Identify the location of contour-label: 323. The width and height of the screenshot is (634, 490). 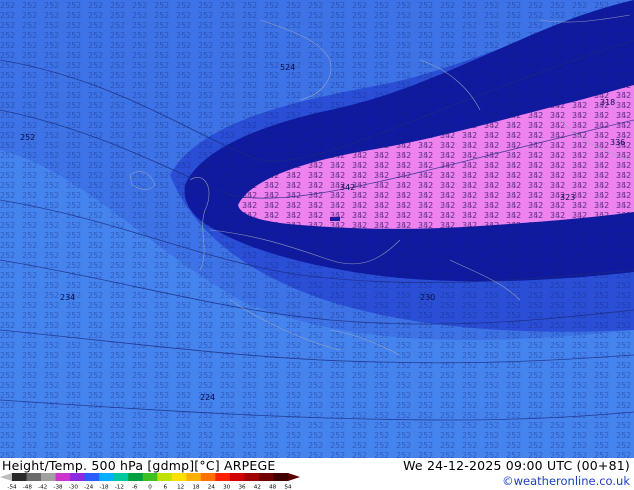
(567, 197).